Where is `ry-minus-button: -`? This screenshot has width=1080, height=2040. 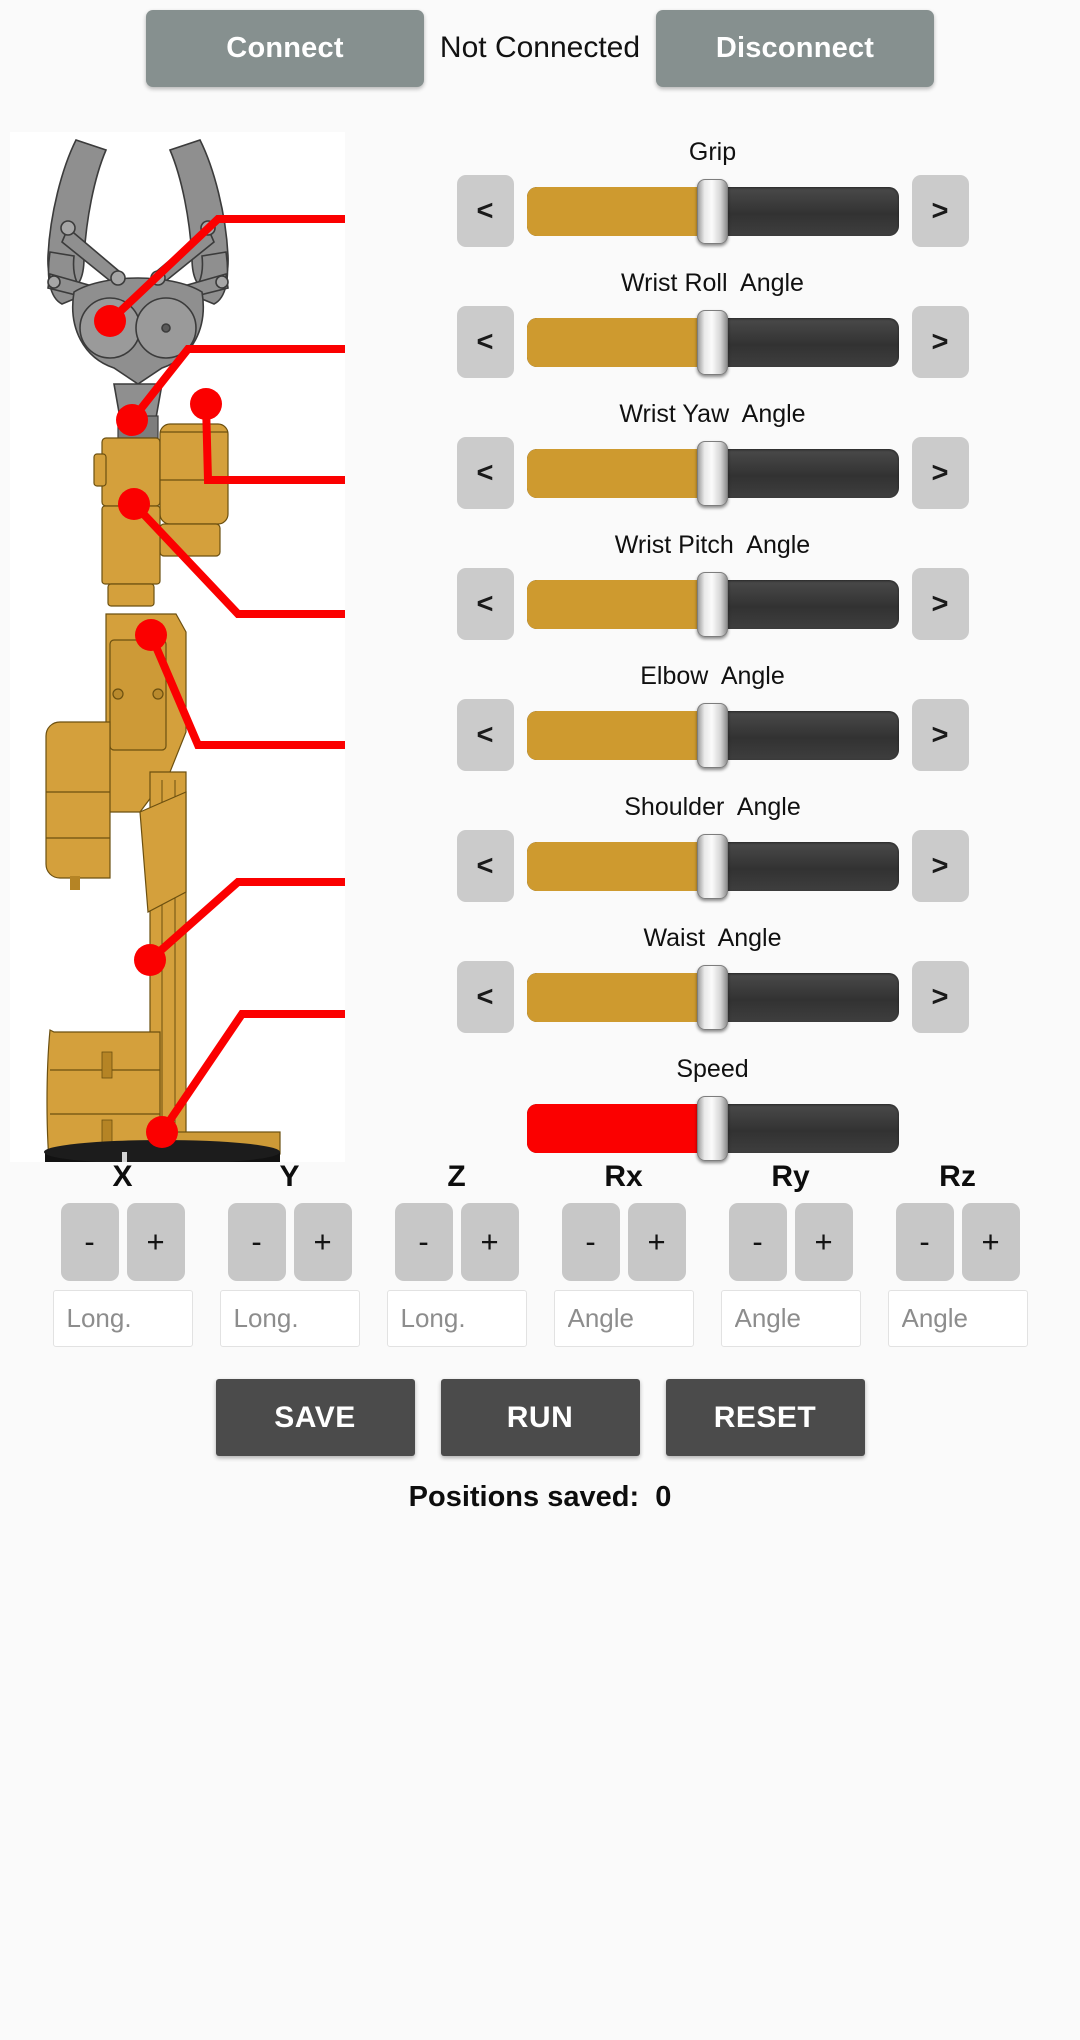 ry-minus-button: - is located at coordinates (757, 1242).